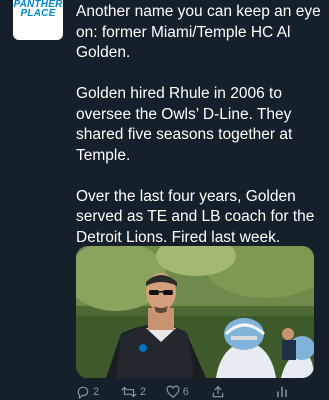 This screenshot has width=329, height=400. Describe the element at coordinates (173, 392) in the screenshot. I see `heart-icon` at that location.